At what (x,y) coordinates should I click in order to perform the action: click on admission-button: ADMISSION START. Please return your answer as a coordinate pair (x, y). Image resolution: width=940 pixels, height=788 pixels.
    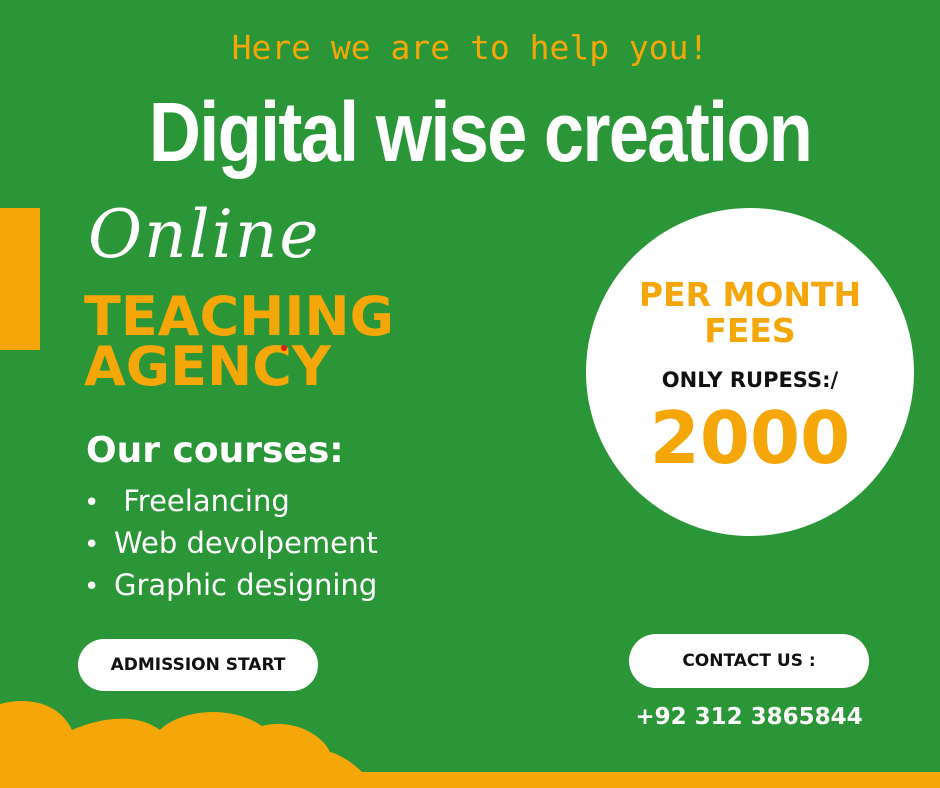
    Looking at the image, I should click on (198, 665).